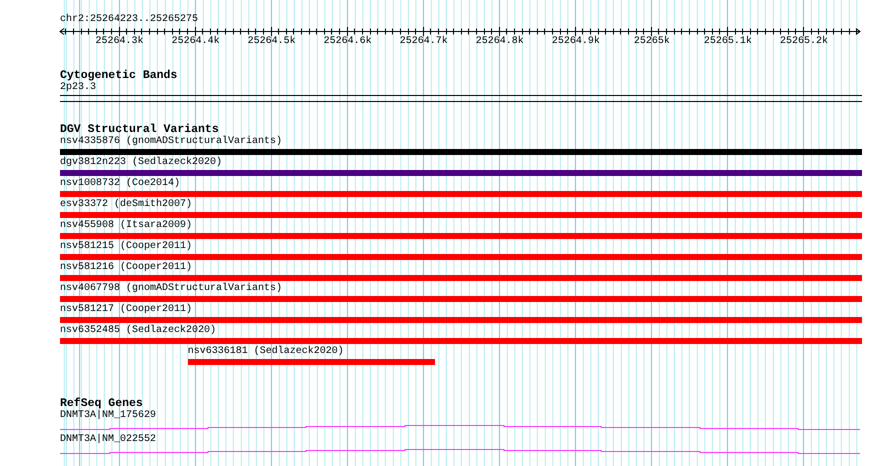 The height and width of the screenshot is (466, 890). I want to click on band-label: 2p23.3, so click(78, 87).